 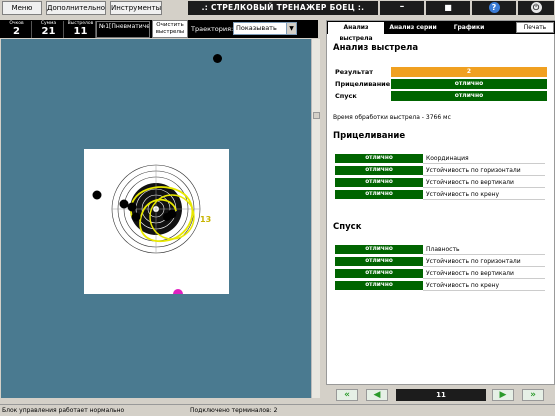 I want to click on aiming-result-row: Прицеливание отлично, so click(x=441, y=84).